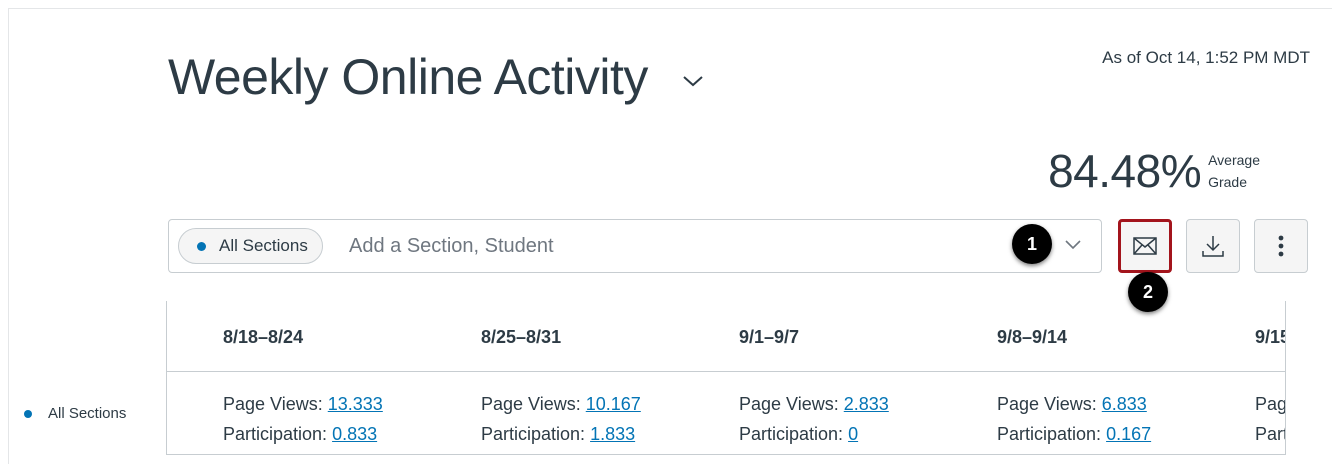 The height and width of the screenshot is (464, 1332). Describe the element at coordinates (1234, 160) in the screenshot. I see `grade-label-line1: Average` at that location.